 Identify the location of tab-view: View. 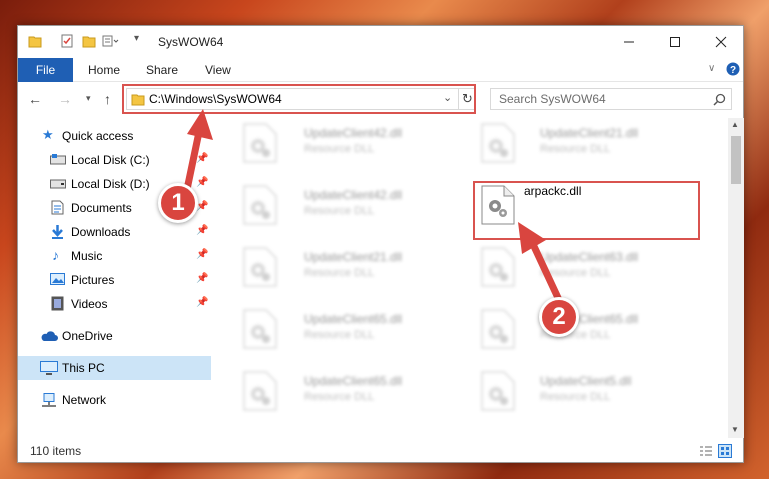
(218, 70).